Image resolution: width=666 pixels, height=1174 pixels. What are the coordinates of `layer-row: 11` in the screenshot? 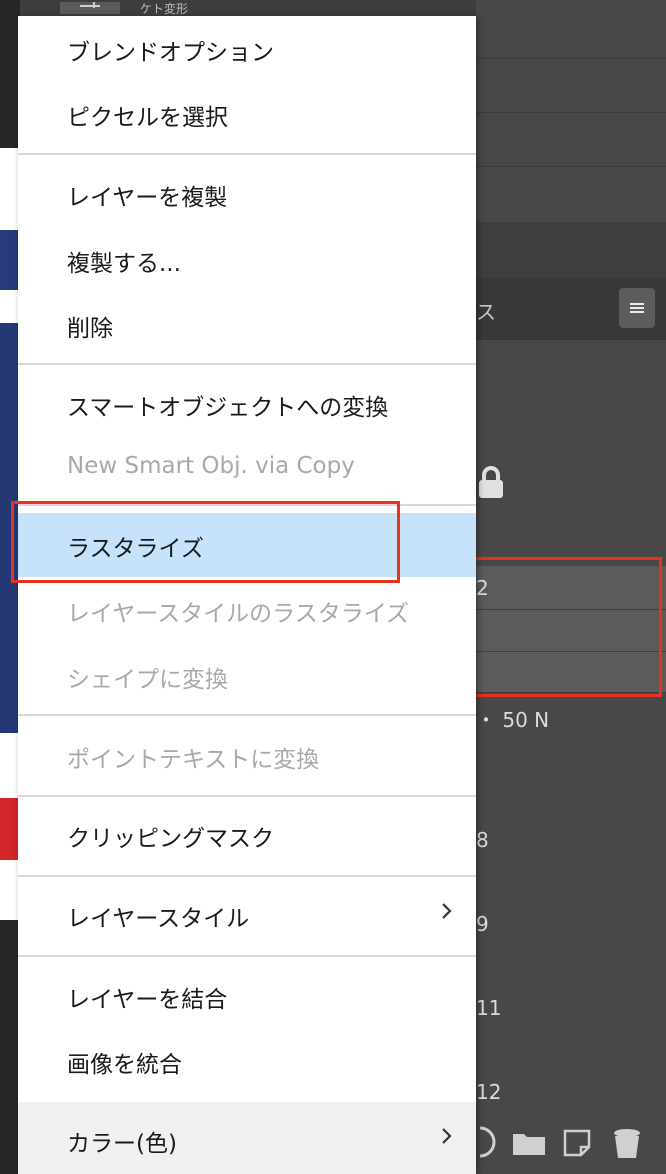 It's located at (571, 1011).